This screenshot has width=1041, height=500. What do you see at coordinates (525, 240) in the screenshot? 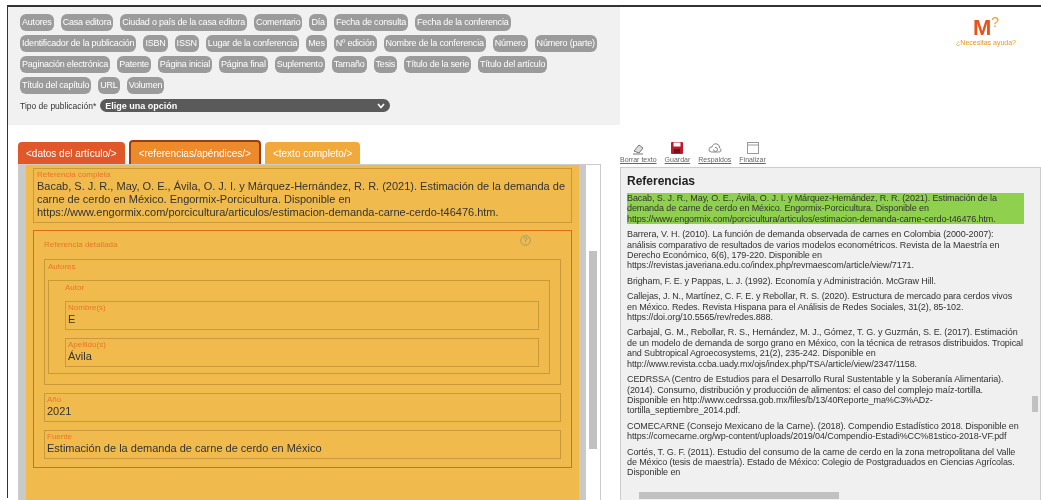
I see `help-icon` at bounding box center [525, 240].